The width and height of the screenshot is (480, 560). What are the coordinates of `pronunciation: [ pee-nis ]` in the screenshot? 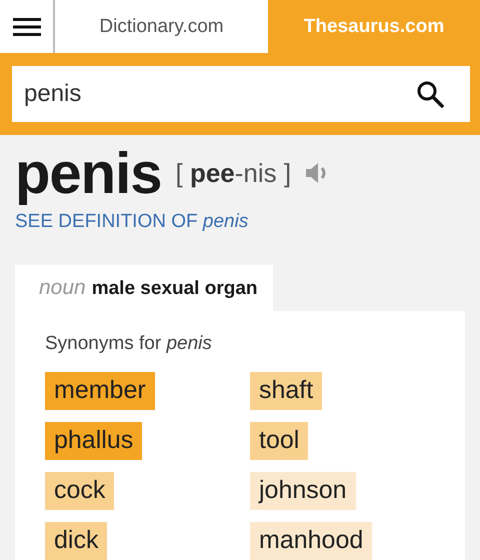 It's located at (234, 173).